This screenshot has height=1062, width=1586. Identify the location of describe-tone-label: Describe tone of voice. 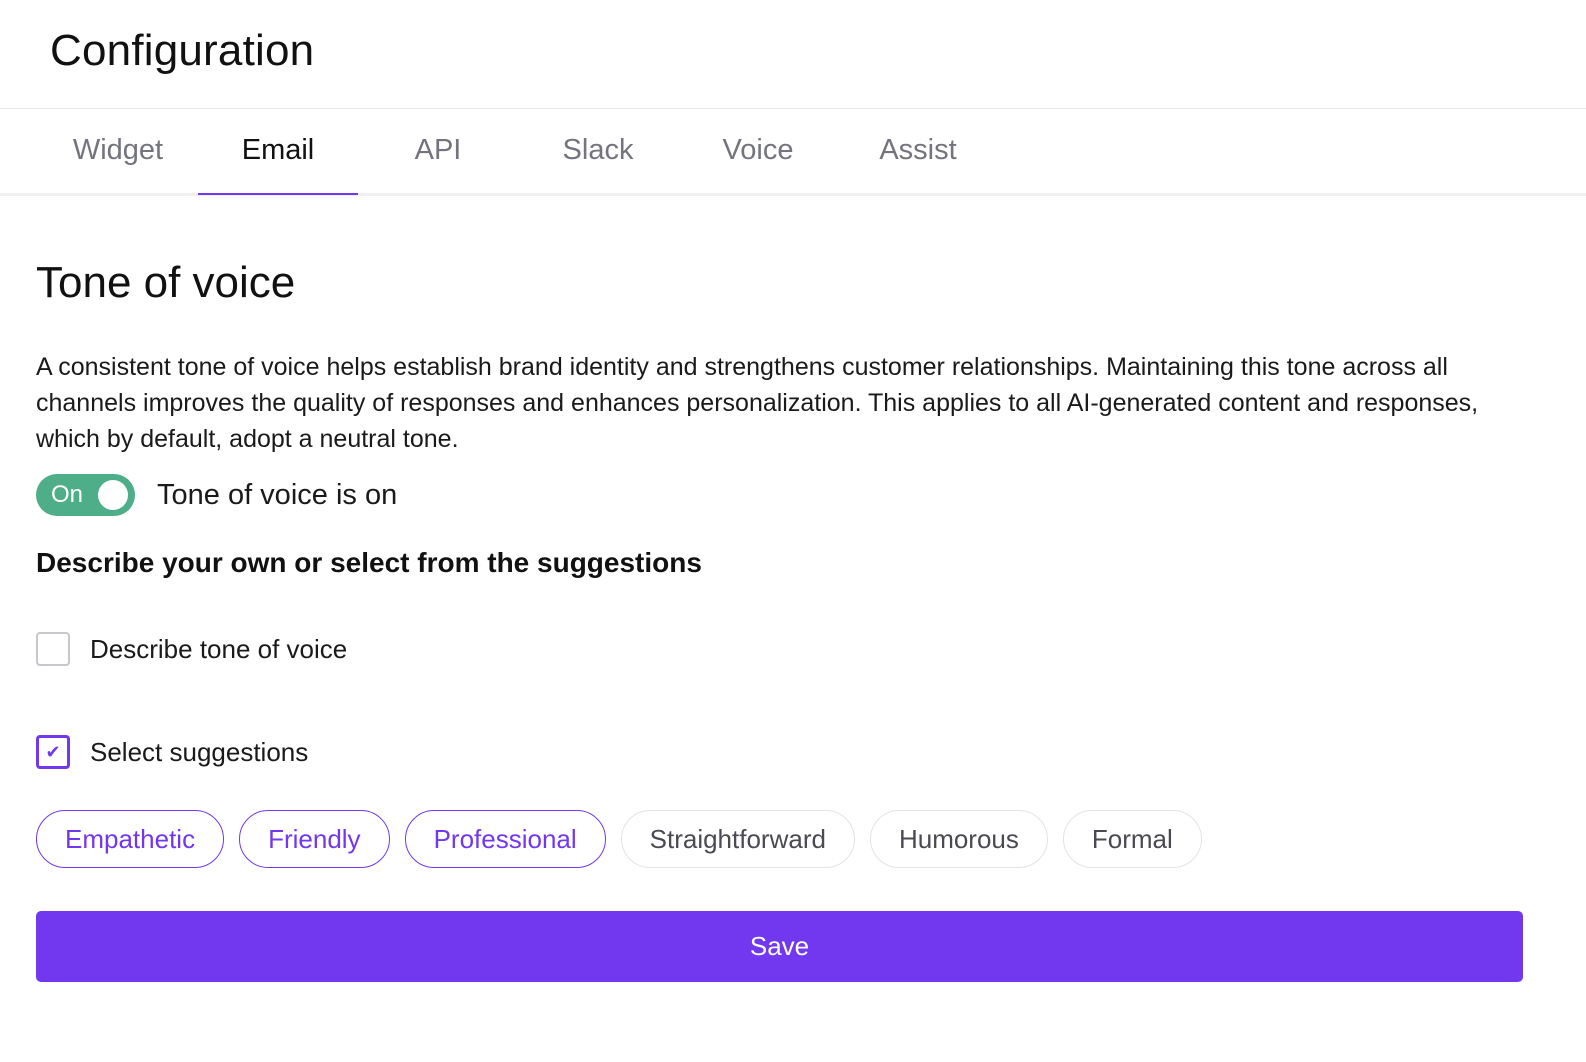
(219, 648).